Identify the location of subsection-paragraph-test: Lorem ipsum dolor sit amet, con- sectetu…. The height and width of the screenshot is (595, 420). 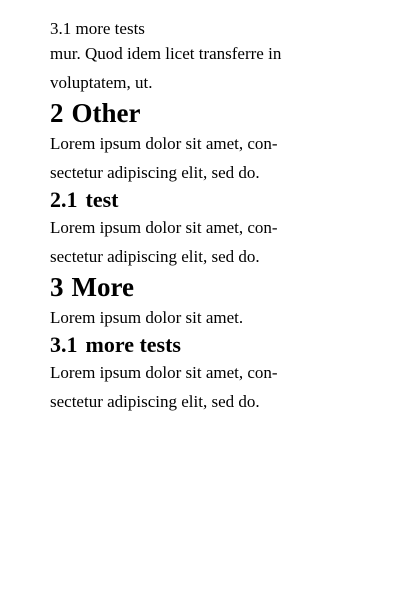
(210, 242).